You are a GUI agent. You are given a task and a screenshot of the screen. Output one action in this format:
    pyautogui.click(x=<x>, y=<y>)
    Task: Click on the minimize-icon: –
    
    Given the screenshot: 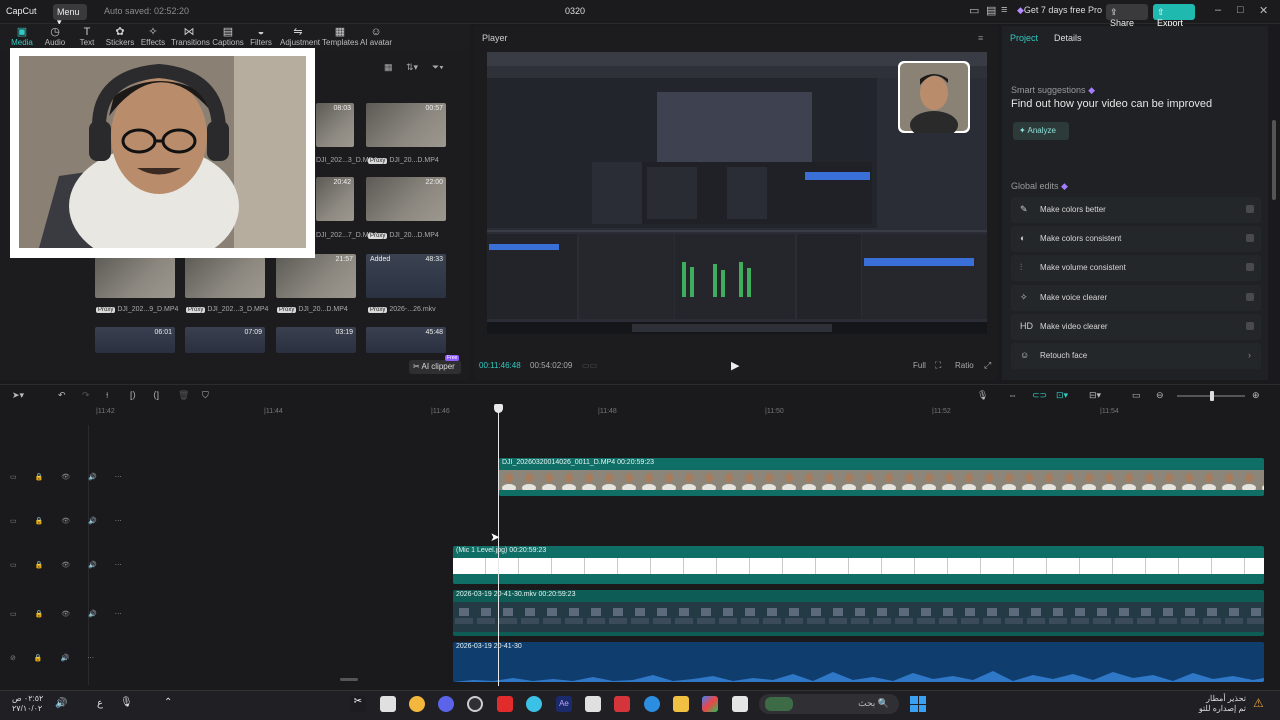 What is the action you would take?
    pyautogui.click(x=1218, y=10)
    